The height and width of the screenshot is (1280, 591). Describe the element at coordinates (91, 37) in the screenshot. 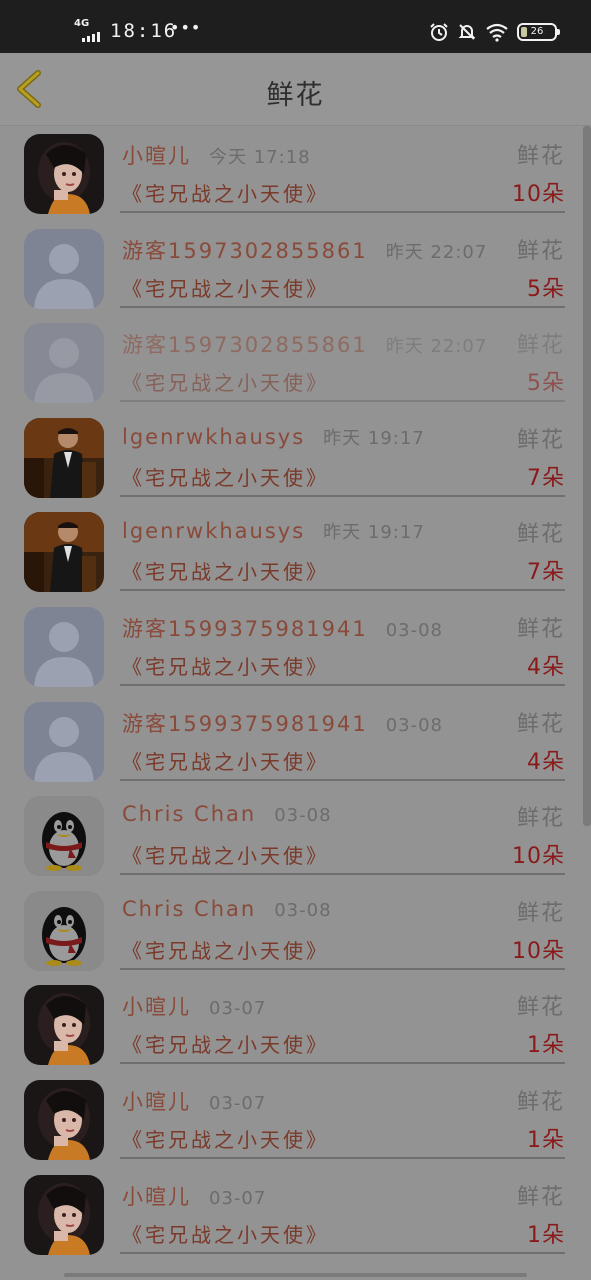

I see `signal-icon` at that location.